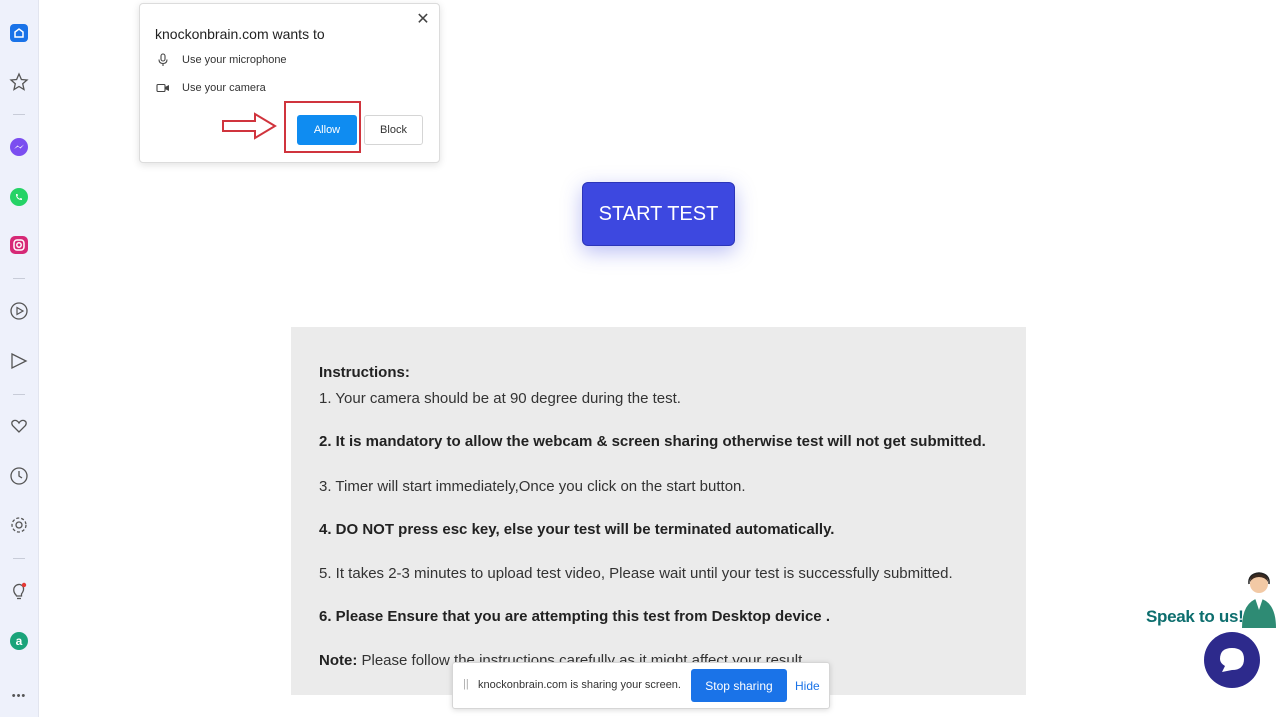 The image size is (1280, 717). What do you see at coordinates (162, 88) in the screenshot?
I see `camera-icon` at bounding box center [162, 88].